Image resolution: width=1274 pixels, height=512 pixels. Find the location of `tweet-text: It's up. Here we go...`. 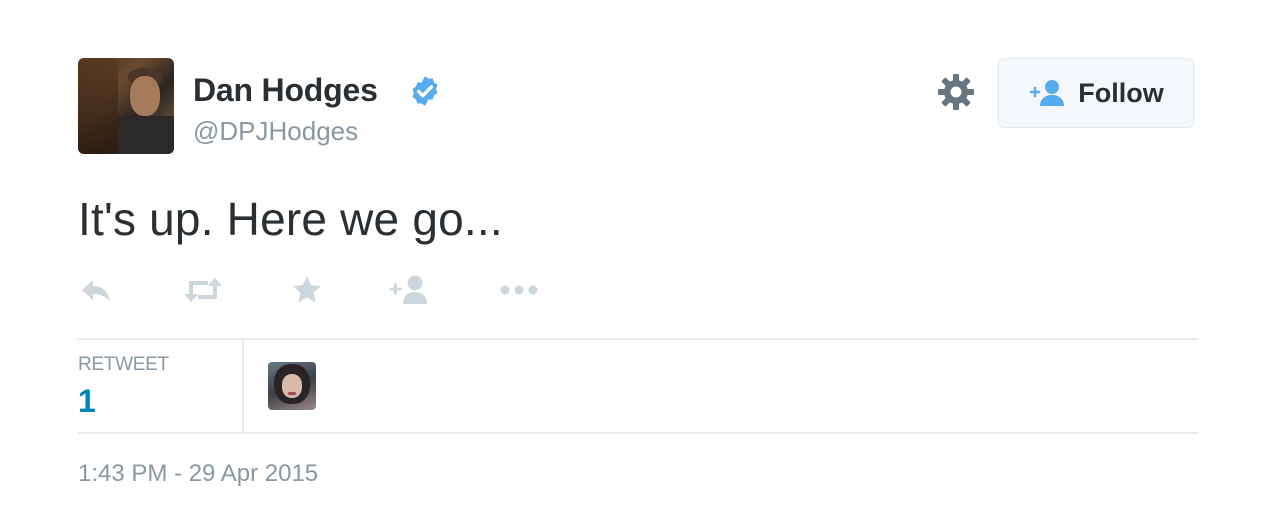

tweet-text: It's up. Here we go... is located at coordinates (290, 219).